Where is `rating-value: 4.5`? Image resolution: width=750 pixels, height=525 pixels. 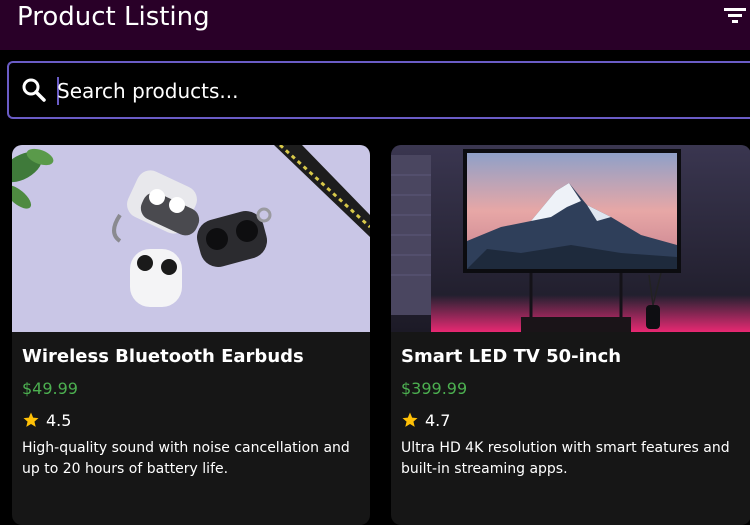
rating-value: 4.5 is located at coordinates (59, 420).